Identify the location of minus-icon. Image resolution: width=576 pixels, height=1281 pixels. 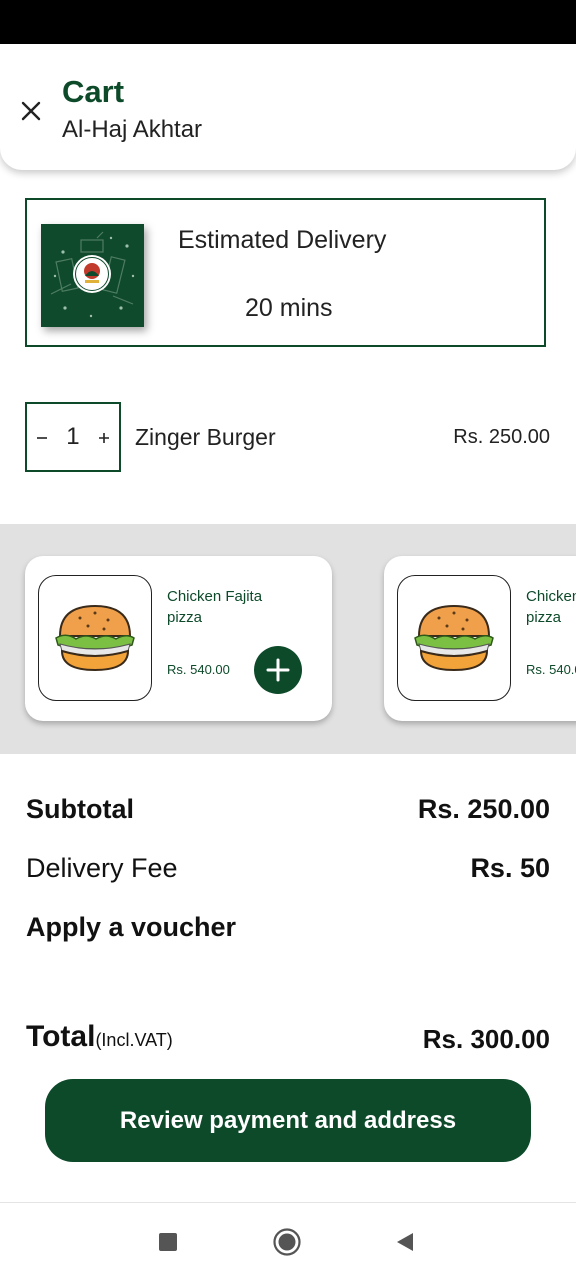
(42, 438).